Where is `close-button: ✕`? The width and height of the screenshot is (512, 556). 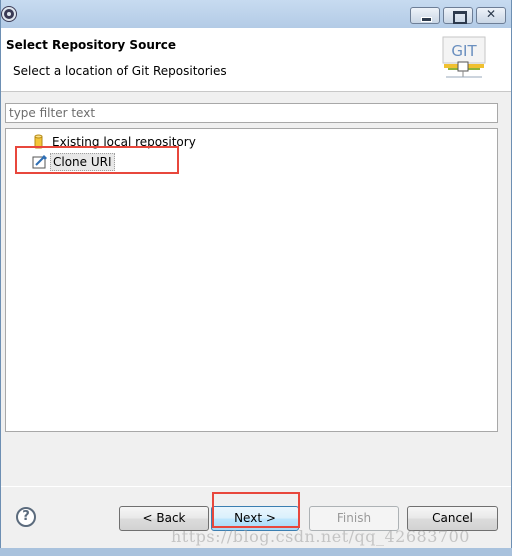 close-button: ✕ is located at coordinates (491, 15).